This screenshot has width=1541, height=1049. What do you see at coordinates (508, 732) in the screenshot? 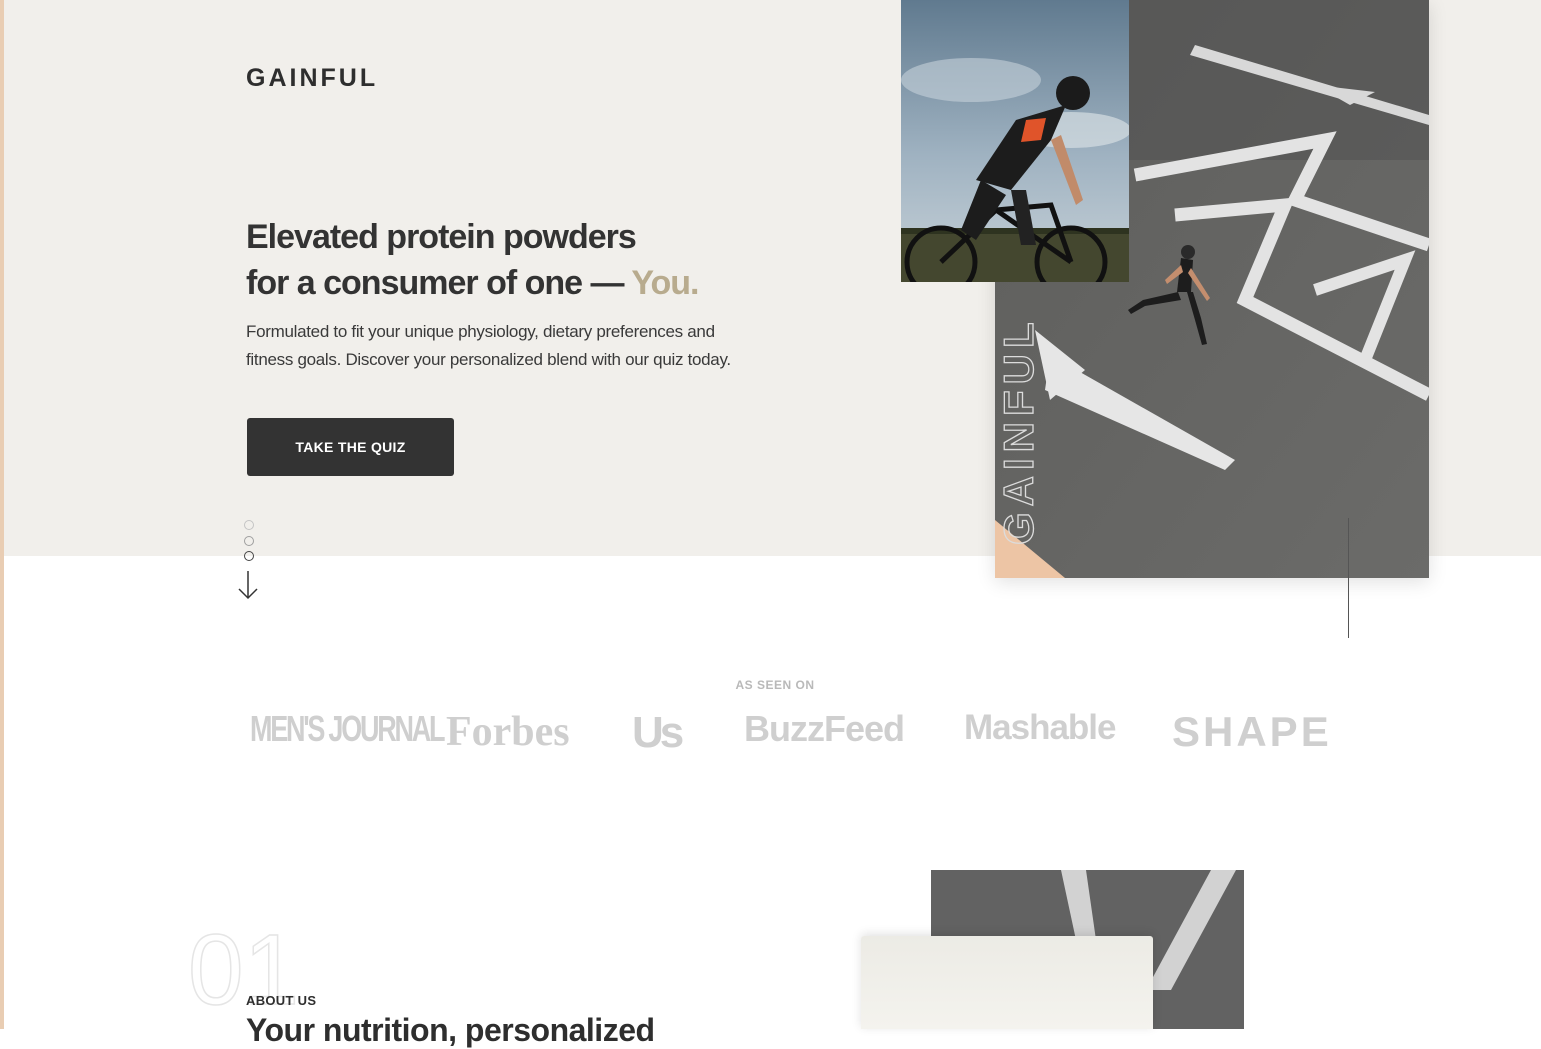
I see `forbes-logo: Forbes` at bounding box center [508, 732].